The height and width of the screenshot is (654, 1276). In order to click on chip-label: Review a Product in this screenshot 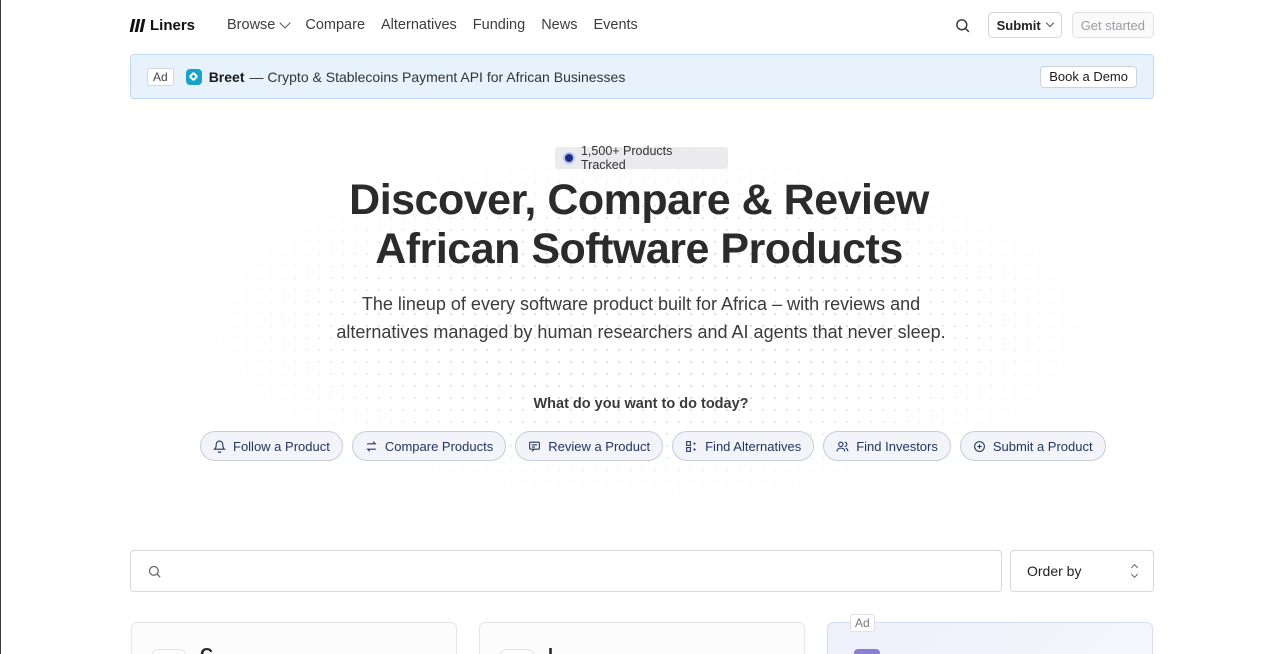, I will do `click(599, 446)`.